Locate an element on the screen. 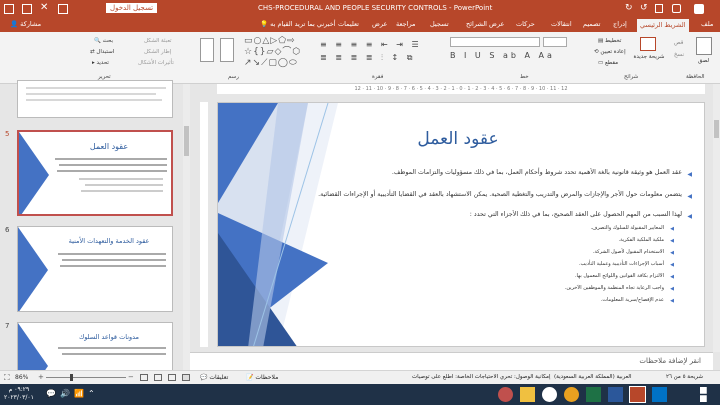 Image resolution: width=720 pixels, height=405 pixels. notification-icon: 💬 is located at coordinates (51, 393).